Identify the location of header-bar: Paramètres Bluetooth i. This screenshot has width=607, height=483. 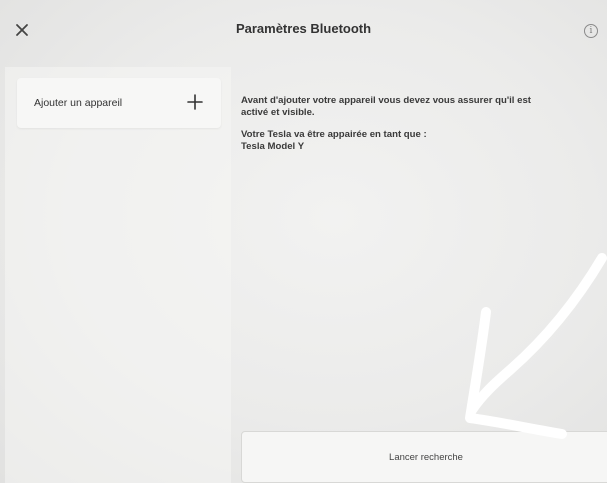
(303, 31).